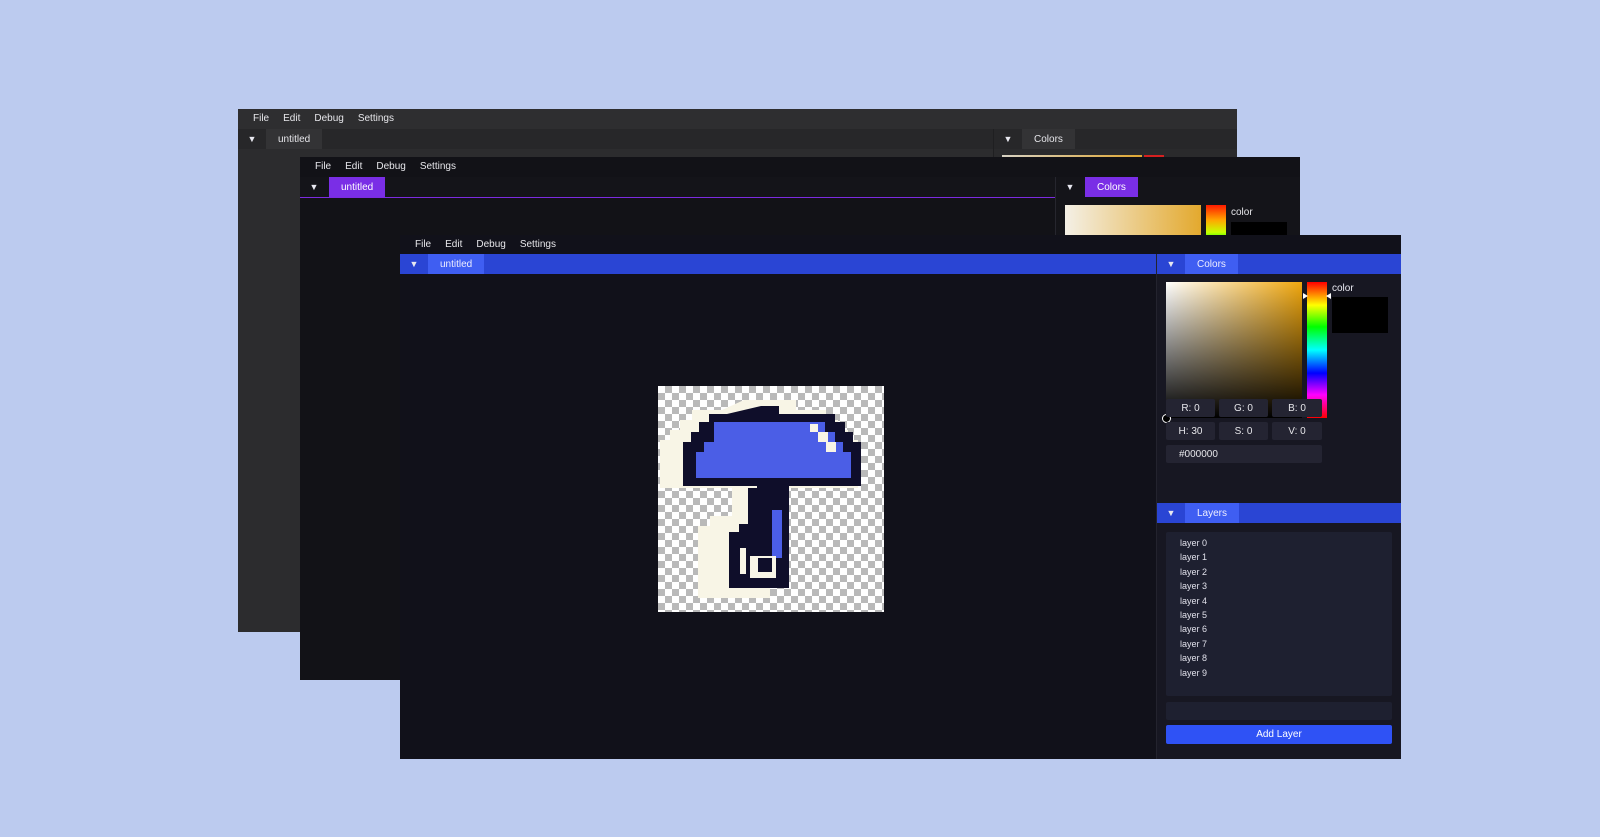 The height and width of the screenshot is (837, 1600). Describe the element at coordinates (1190, 431) in the screenshot. I see `hue-field: H: 30` at that location.